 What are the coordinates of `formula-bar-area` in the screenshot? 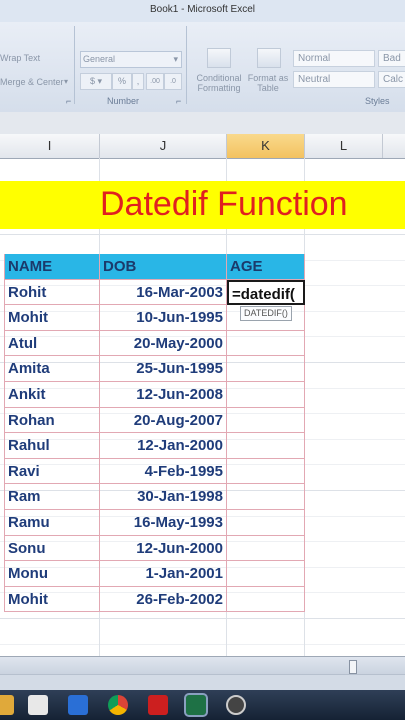 It's located at (202, 123).